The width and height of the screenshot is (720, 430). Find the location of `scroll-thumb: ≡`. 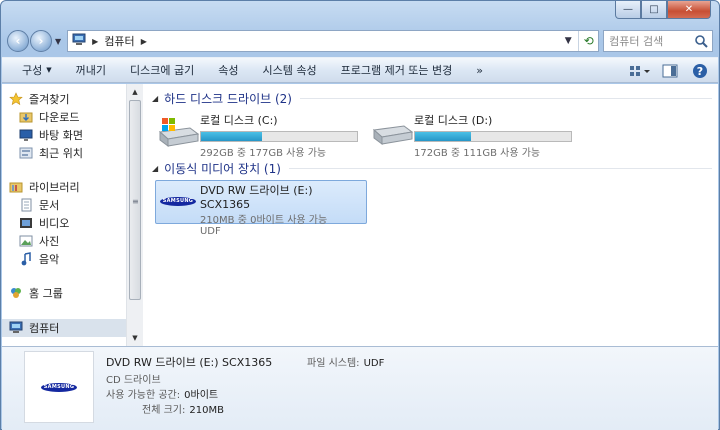

scroll-thumb: ≡ is located at coordinates (135, 200).